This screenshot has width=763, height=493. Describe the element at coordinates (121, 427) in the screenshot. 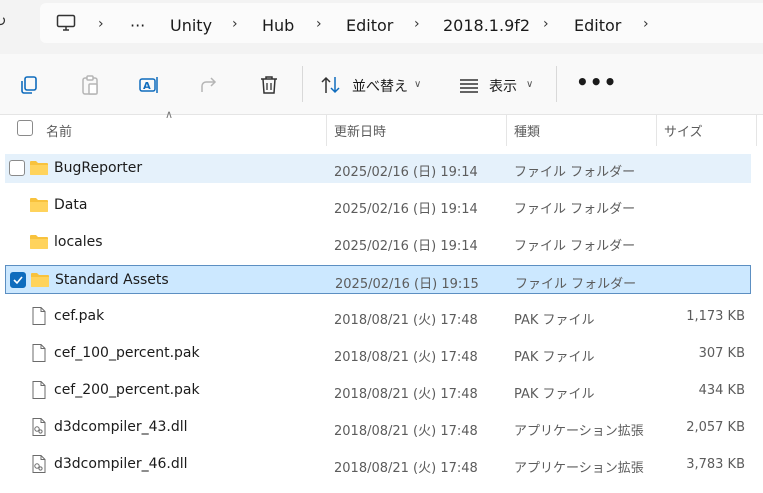

I see `file-name: d3dcompiler_43.dll` at that location.